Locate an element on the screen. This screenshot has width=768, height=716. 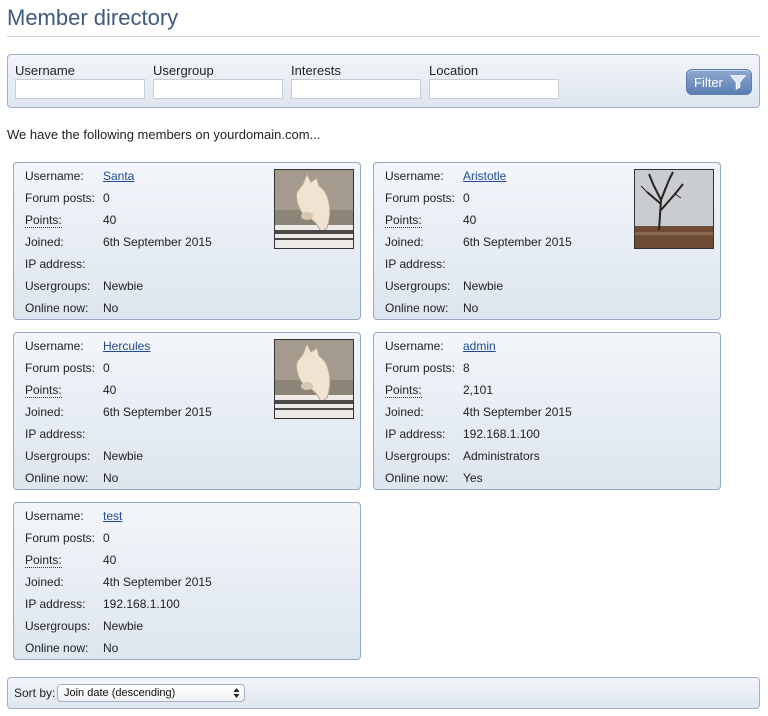
filter-username-label: Username is located at coordinates (45, 70).